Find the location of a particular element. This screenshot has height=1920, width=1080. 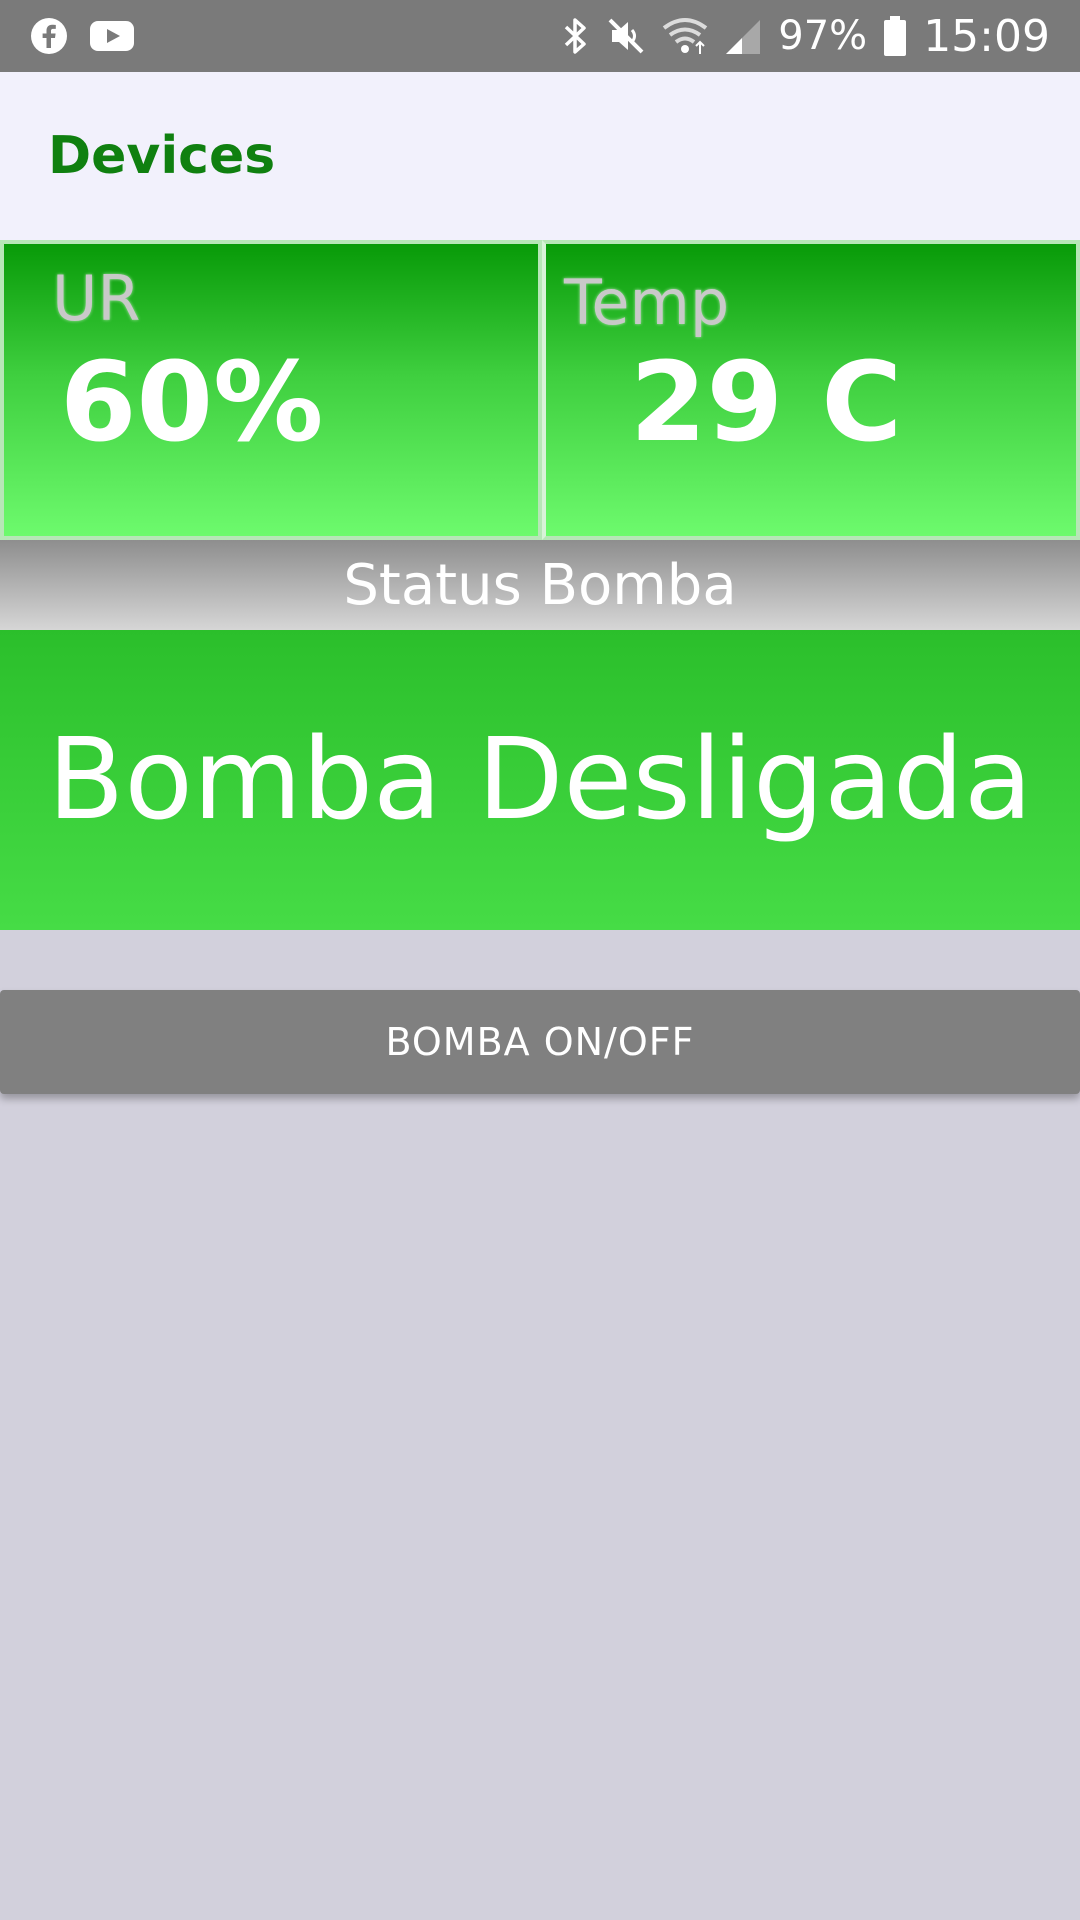

app-bar: Devices is located at coordinates (540, 156).